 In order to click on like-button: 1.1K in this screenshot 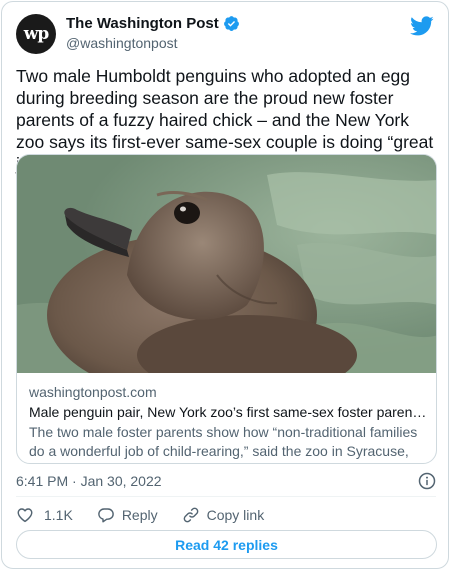, I will do `click(44, 515)`.